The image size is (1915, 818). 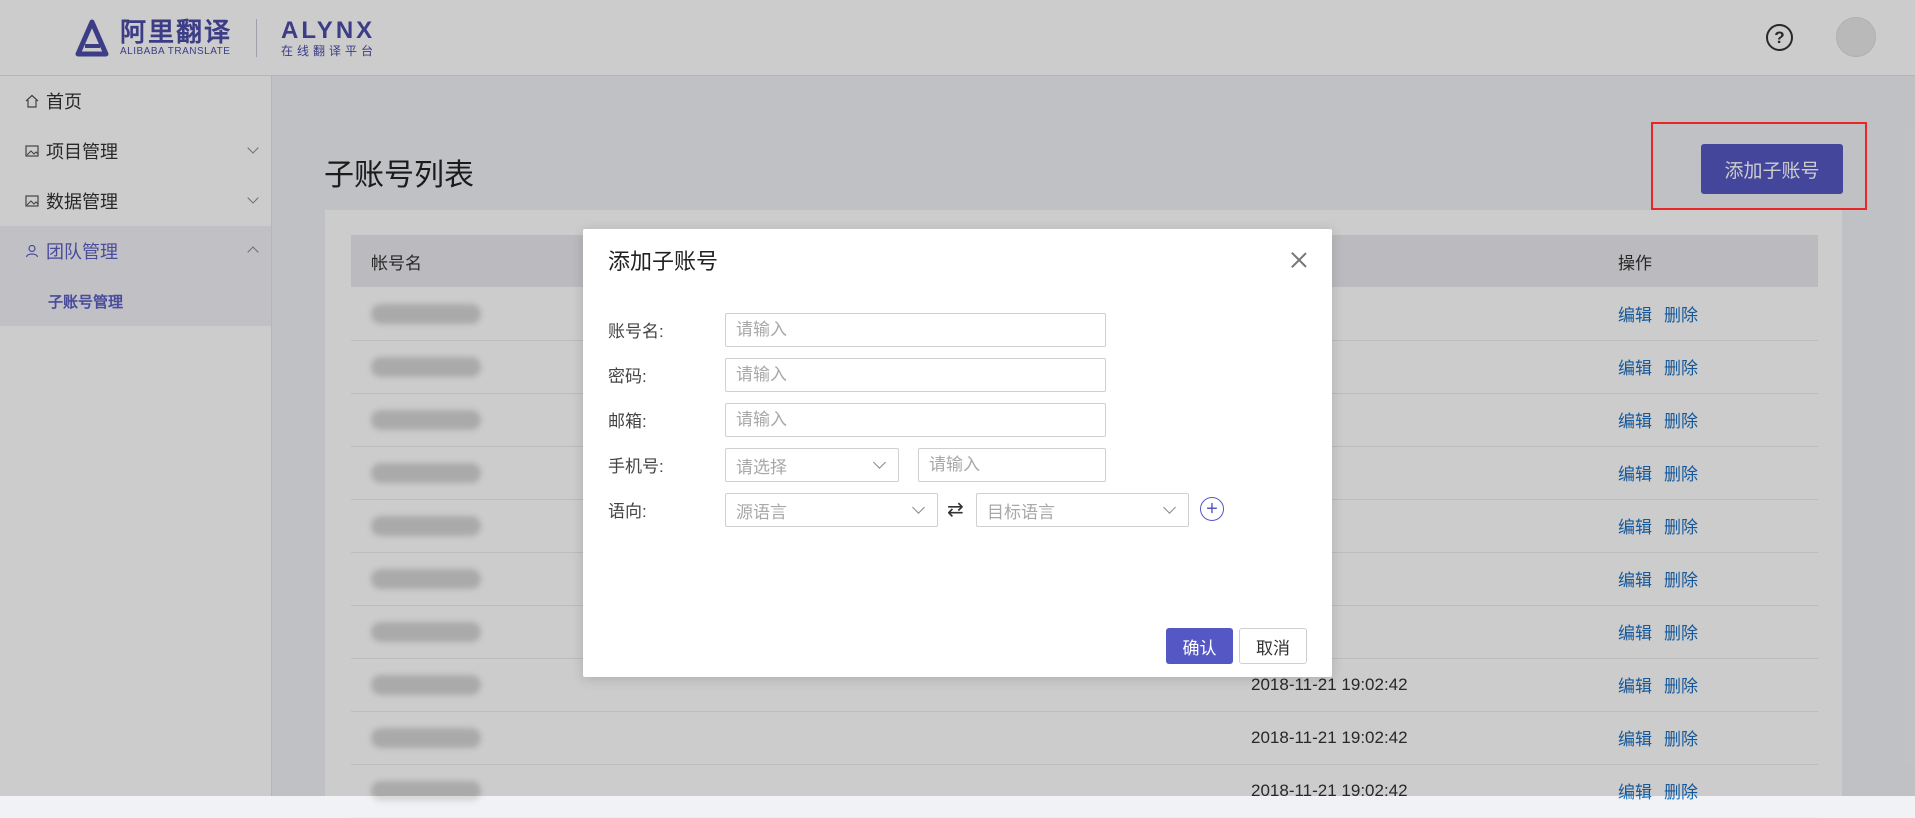 What do you see at coordinates (636, 466) in the screenshot?
I see `phone-label: 手机号:` at bounding box center [636, 466].